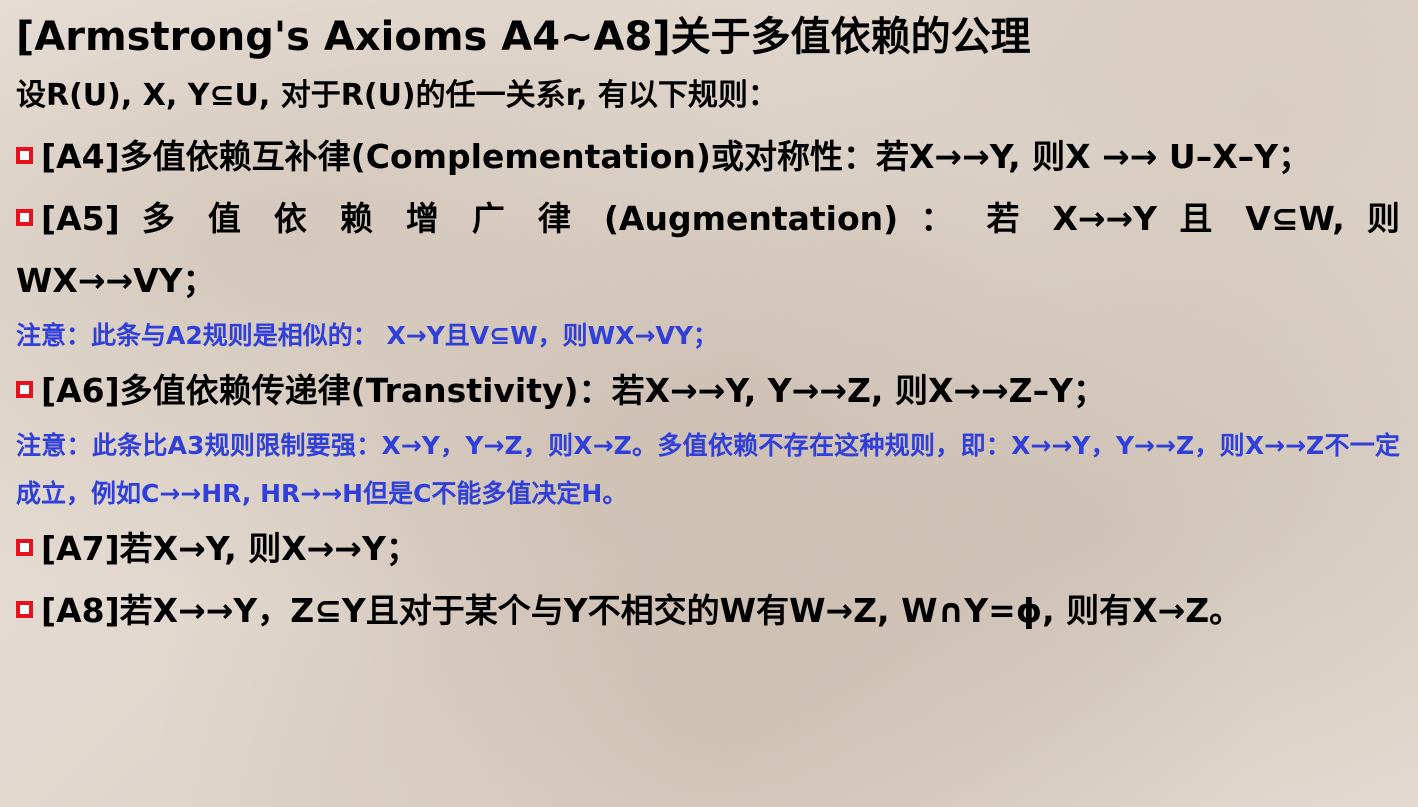 This screenshot has height=807, width=1418. What do you see at coordinates (367, 335) in the screenshot?
I see `note-a5: 注意：此条与A2规则是相似的： X→Y且V⊆W，则WX→VY；` at bounding box center [367, 335].